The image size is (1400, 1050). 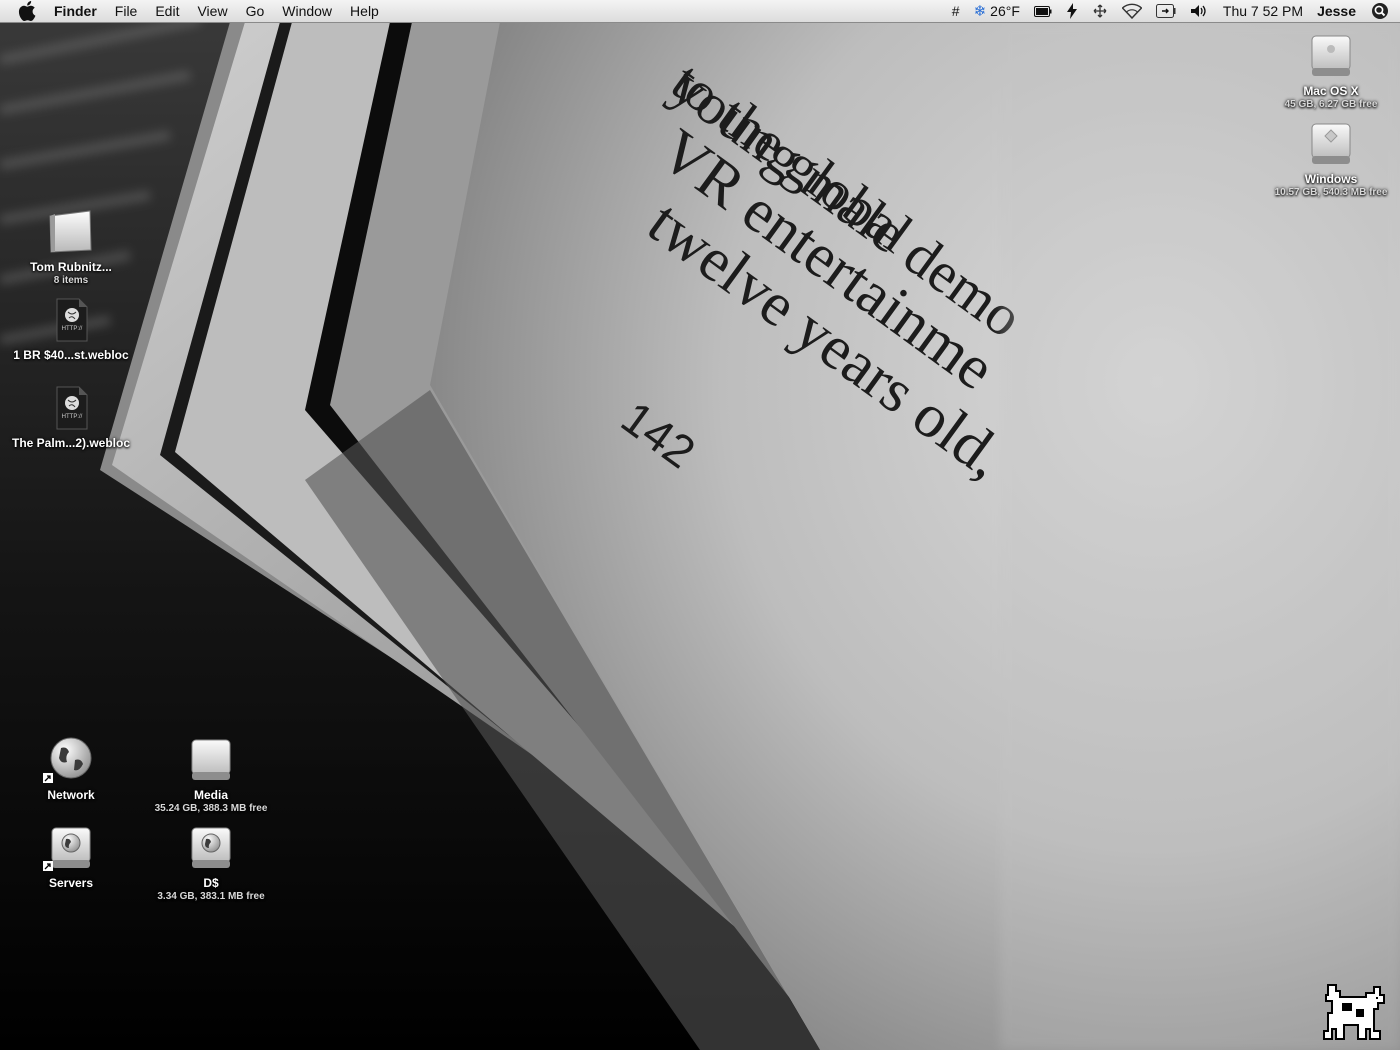 I want to click on desktop-icon-webloc-palm: HTTP:// The Palm...2).webloc, so click(x=71, y=417).